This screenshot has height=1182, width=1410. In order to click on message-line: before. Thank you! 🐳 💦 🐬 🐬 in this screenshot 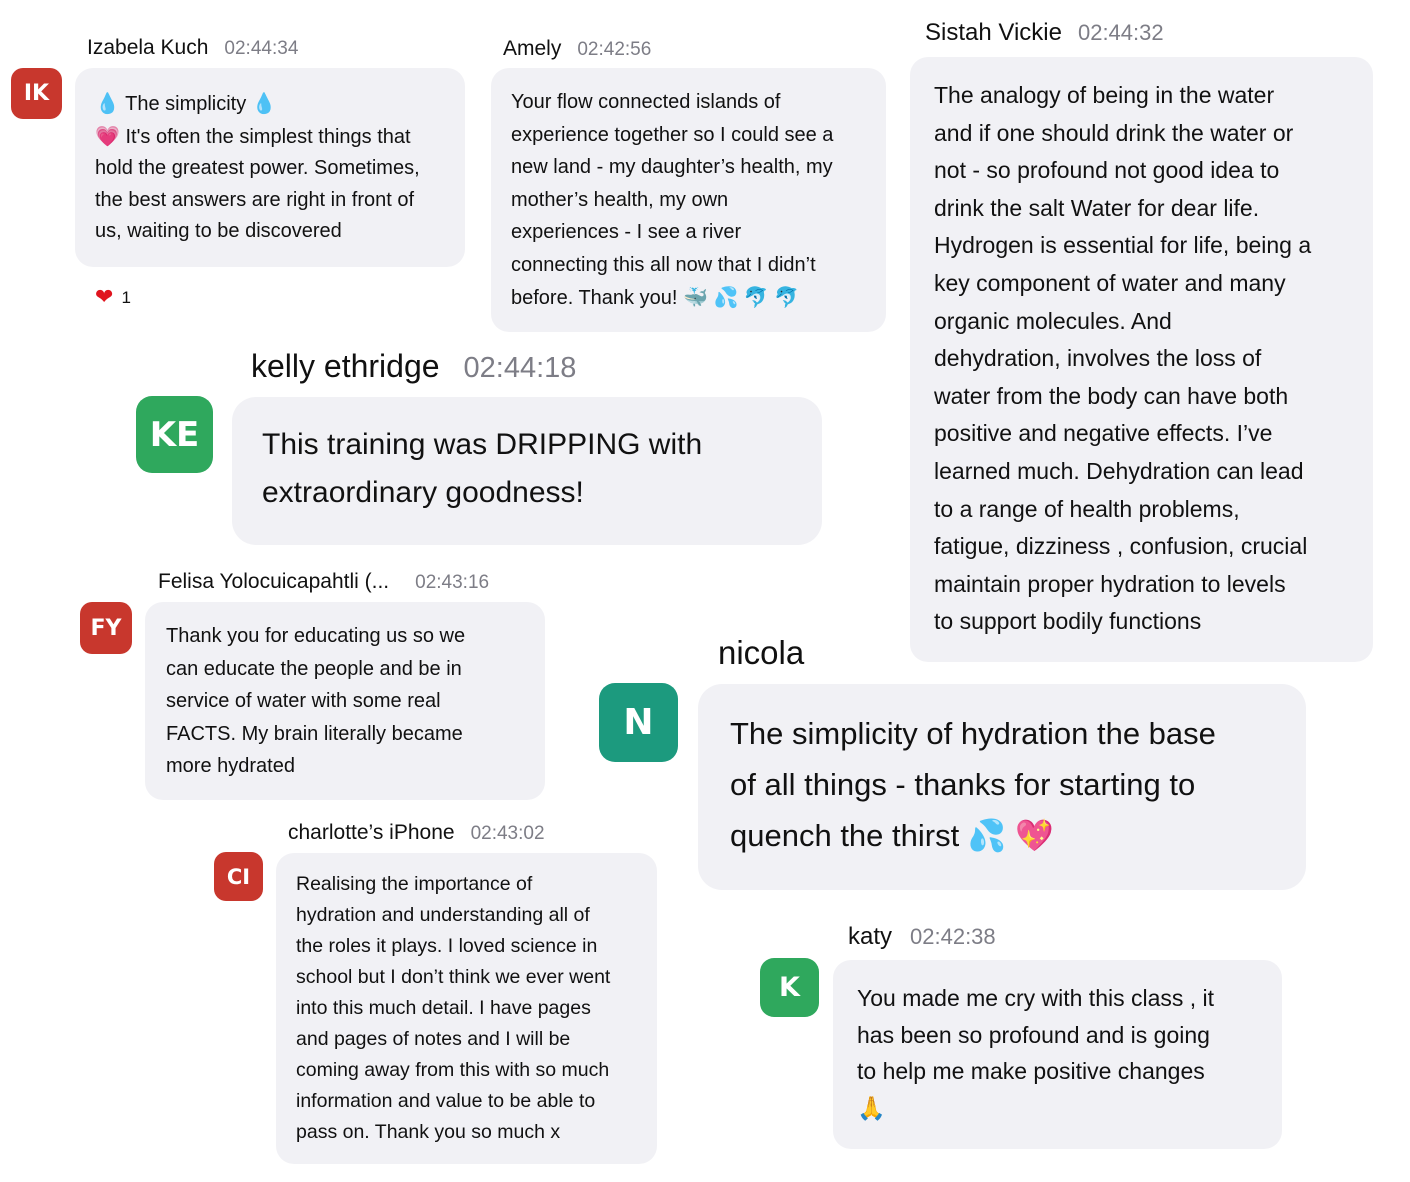, I will do `click(655, 297)`.